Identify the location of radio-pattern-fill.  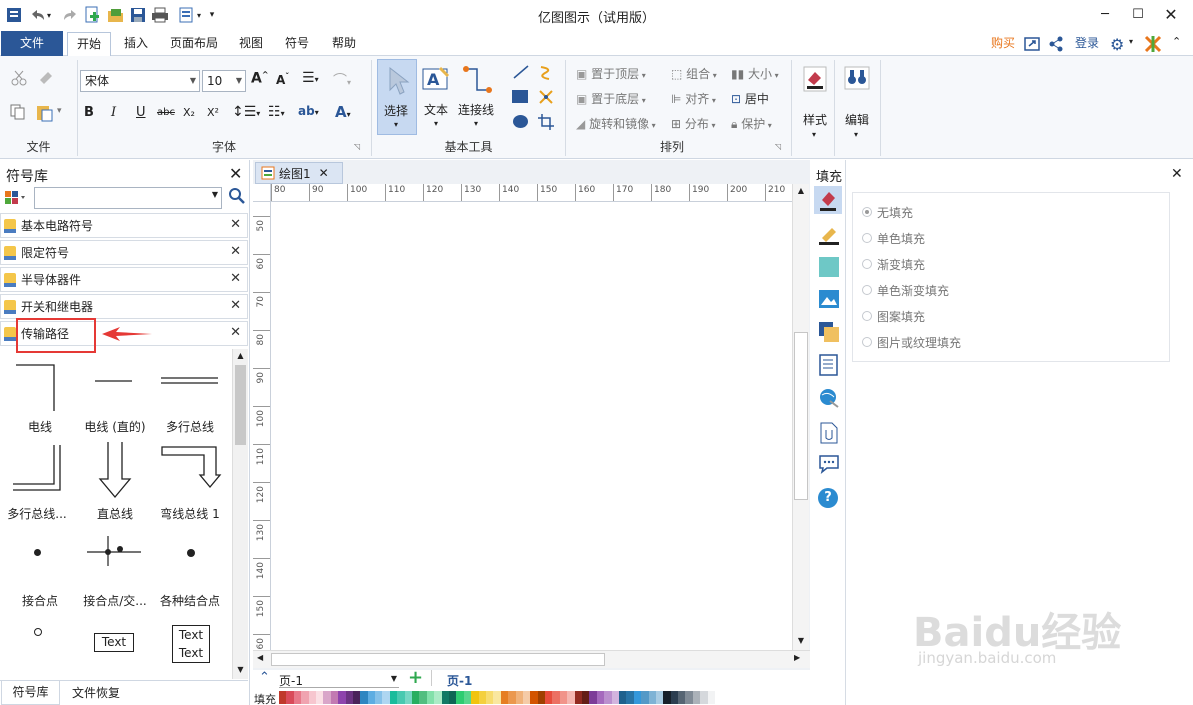
(867, 316).